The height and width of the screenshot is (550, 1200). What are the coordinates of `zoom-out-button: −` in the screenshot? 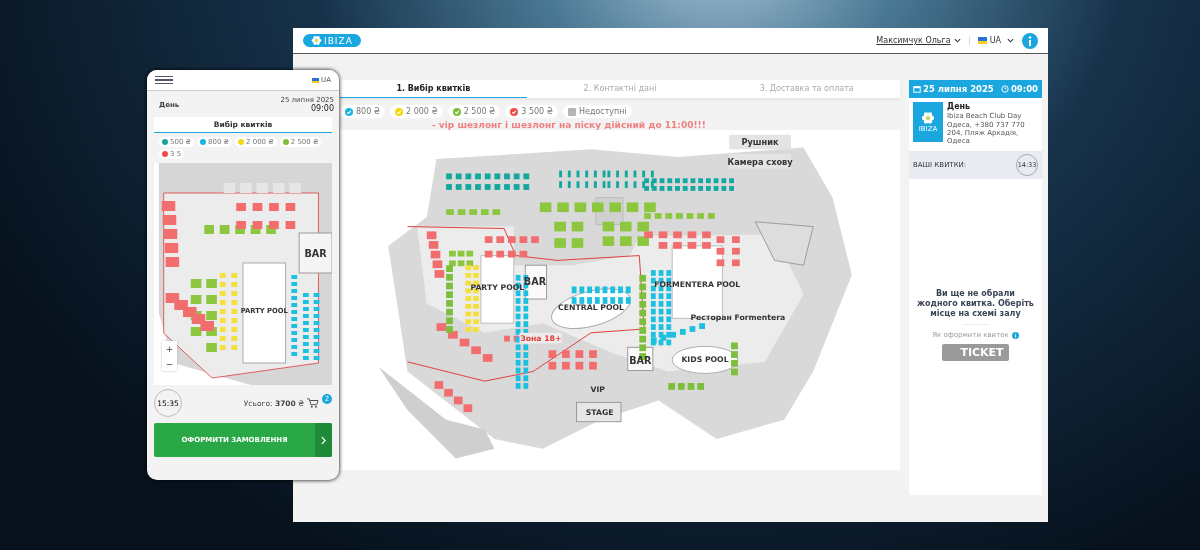 It's located at (169, 363).